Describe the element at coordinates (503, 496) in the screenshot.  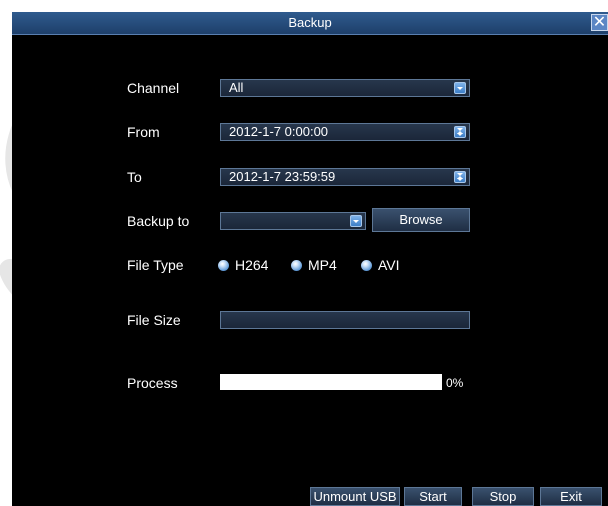
I see `stop-button: Stop` at that location.